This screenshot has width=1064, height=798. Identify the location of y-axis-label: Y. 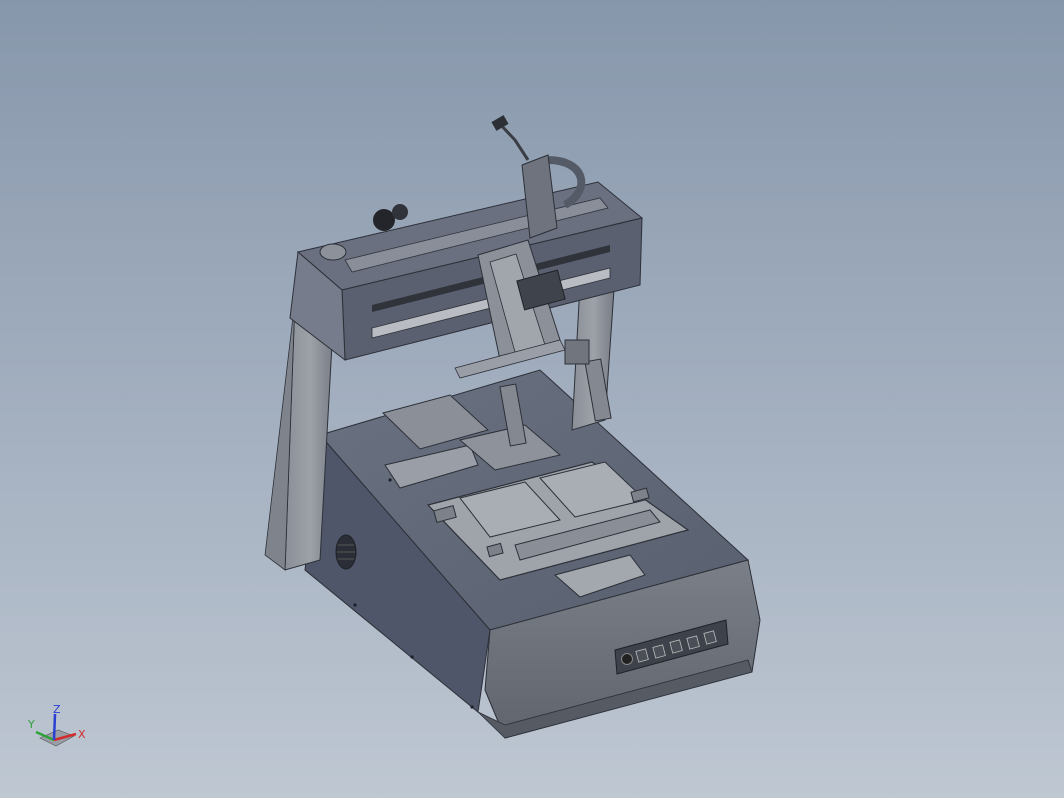
(31, 724).